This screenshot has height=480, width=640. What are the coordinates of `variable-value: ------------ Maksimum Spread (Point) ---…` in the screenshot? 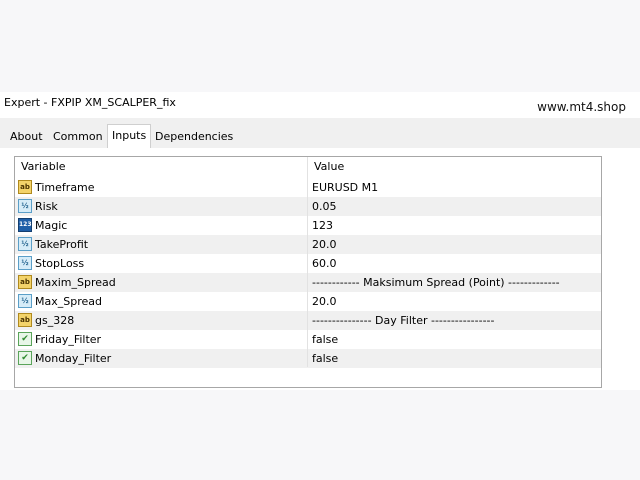 It's located at (436, 282).